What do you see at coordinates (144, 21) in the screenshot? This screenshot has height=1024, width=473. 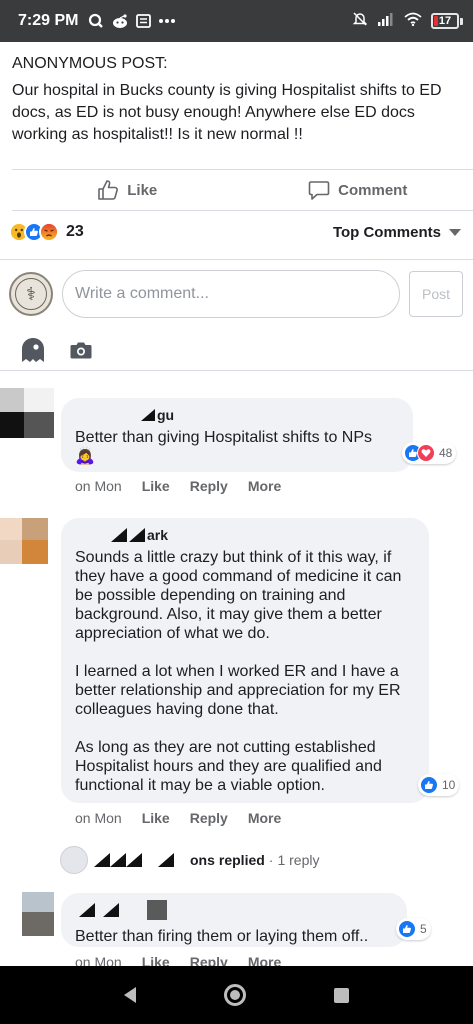 I see `message-icon` at bounding box center [144, 21].